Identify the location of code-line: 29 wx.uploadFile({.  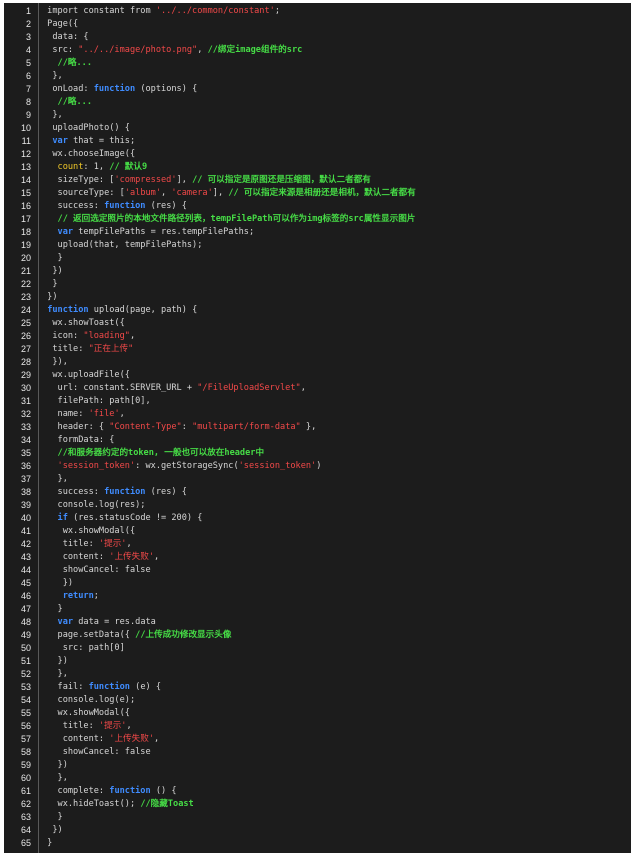
(317, 375).